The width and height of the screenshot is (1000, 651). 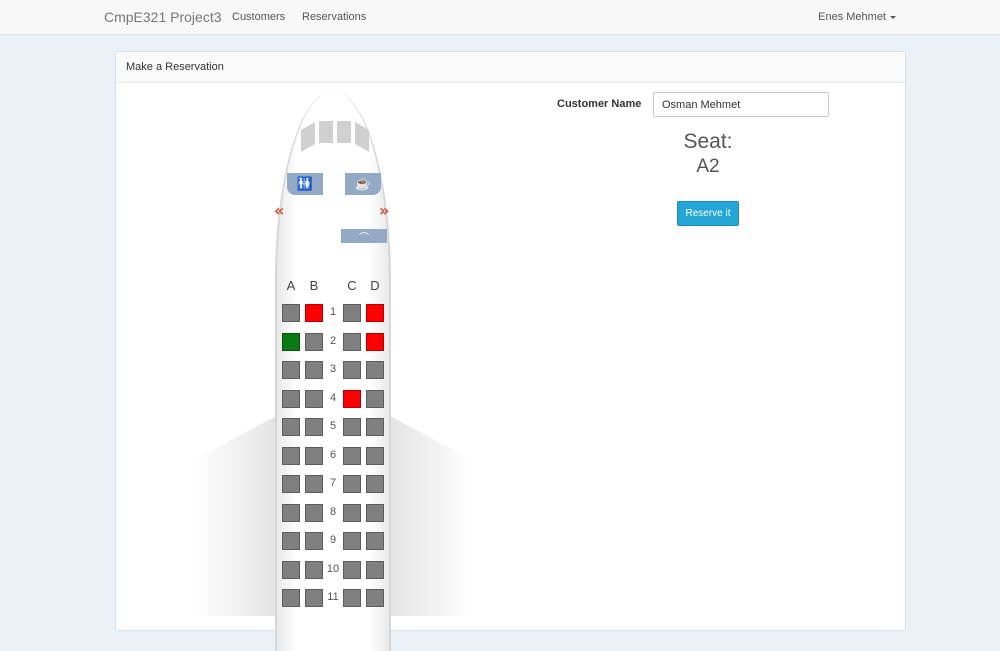 What do you see at coordinates (333, 341) in the screenshot?
I see `row-number: 2` at bounding box center [333, 341].